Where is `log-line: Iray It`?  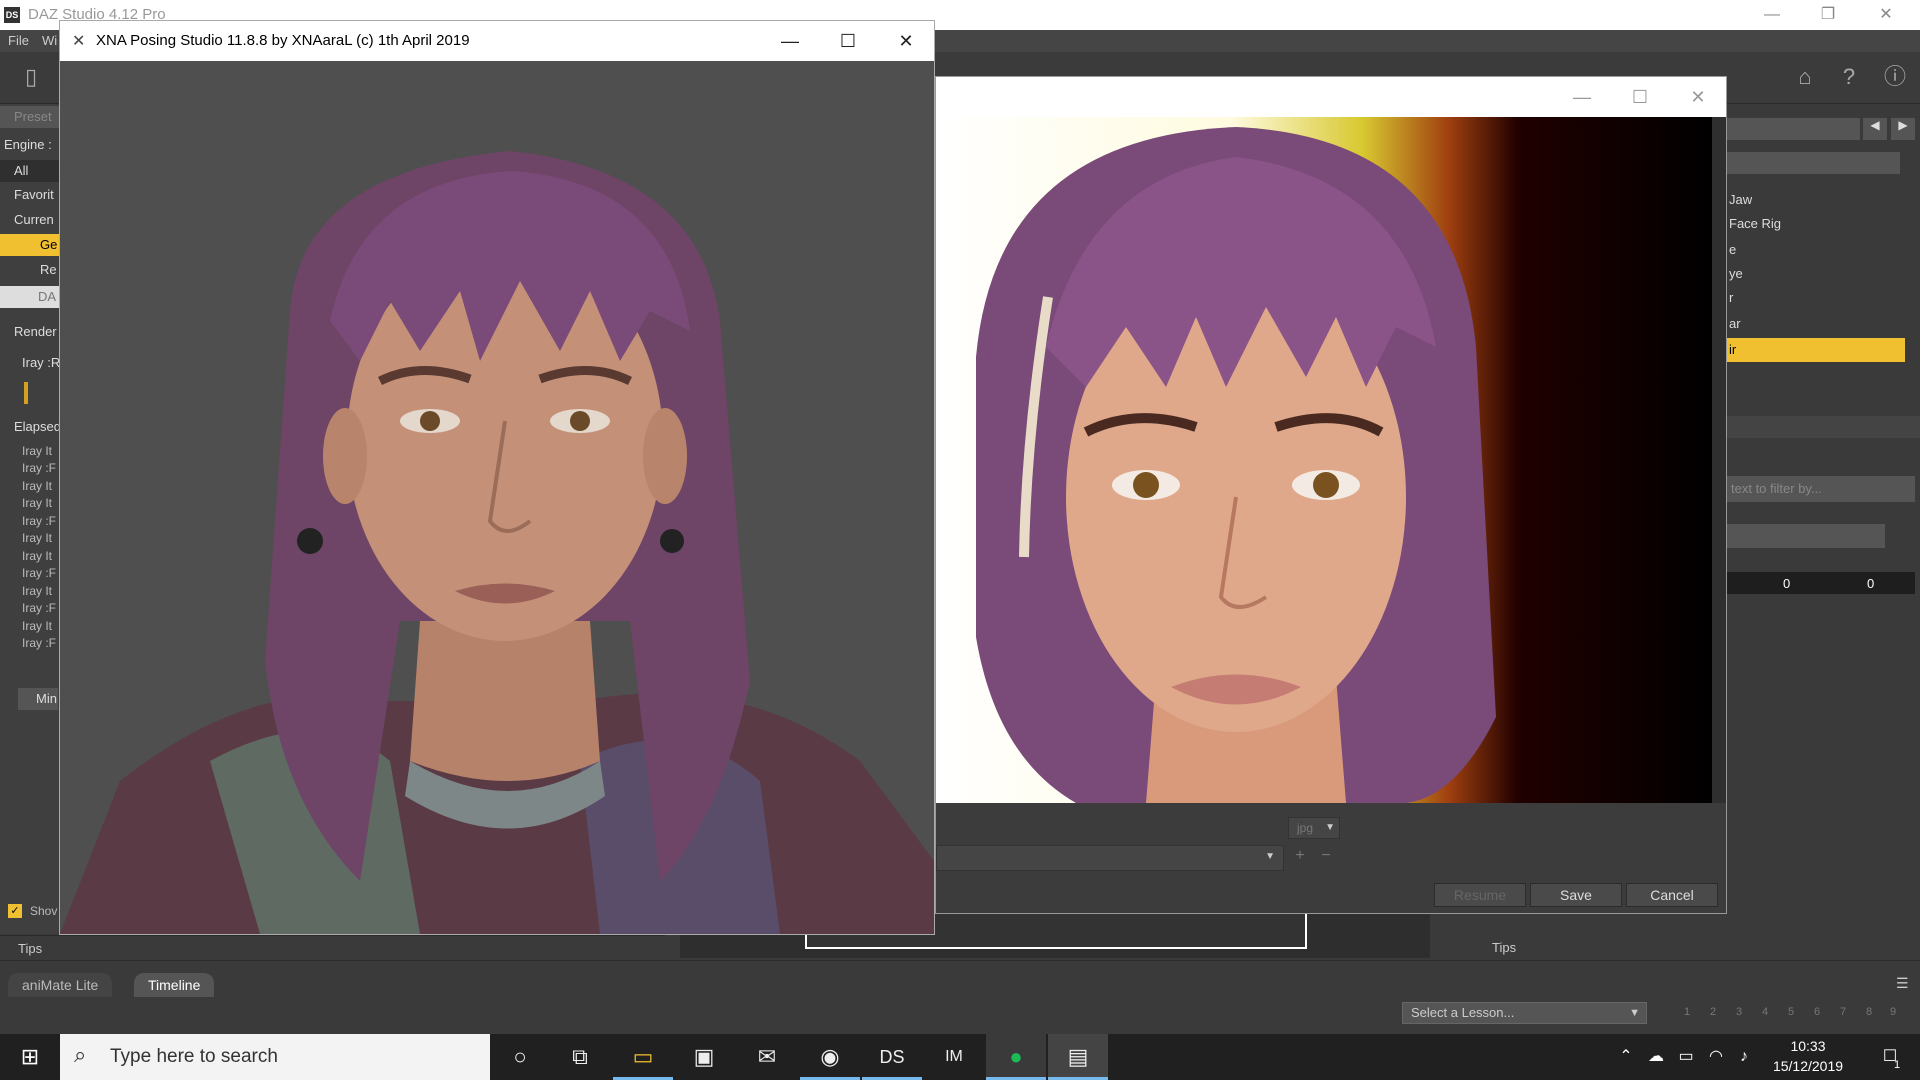
log-line: Iray It is located at coordinates (37, 486).